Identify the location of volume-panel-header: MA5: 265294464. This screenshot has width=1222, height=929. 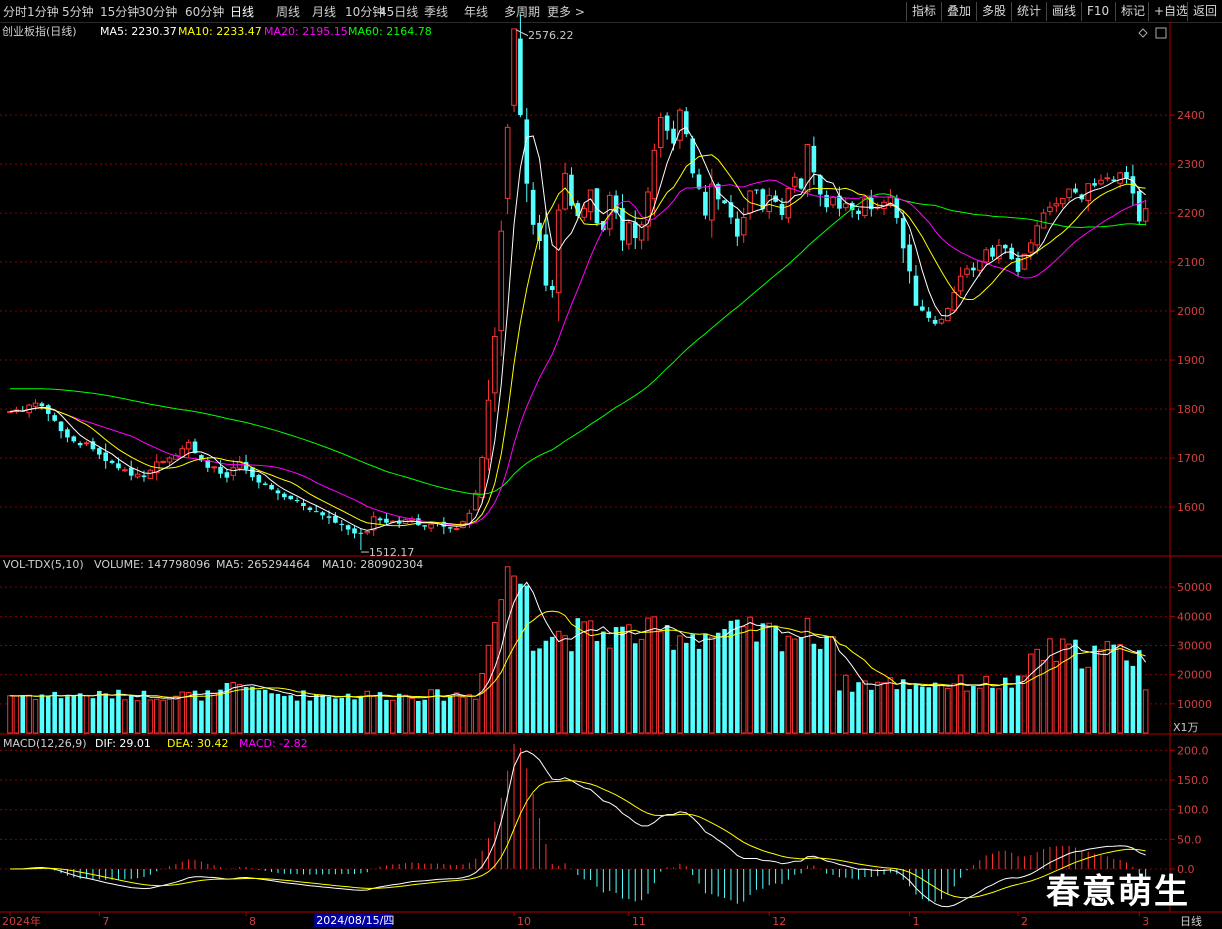
(263, 564).